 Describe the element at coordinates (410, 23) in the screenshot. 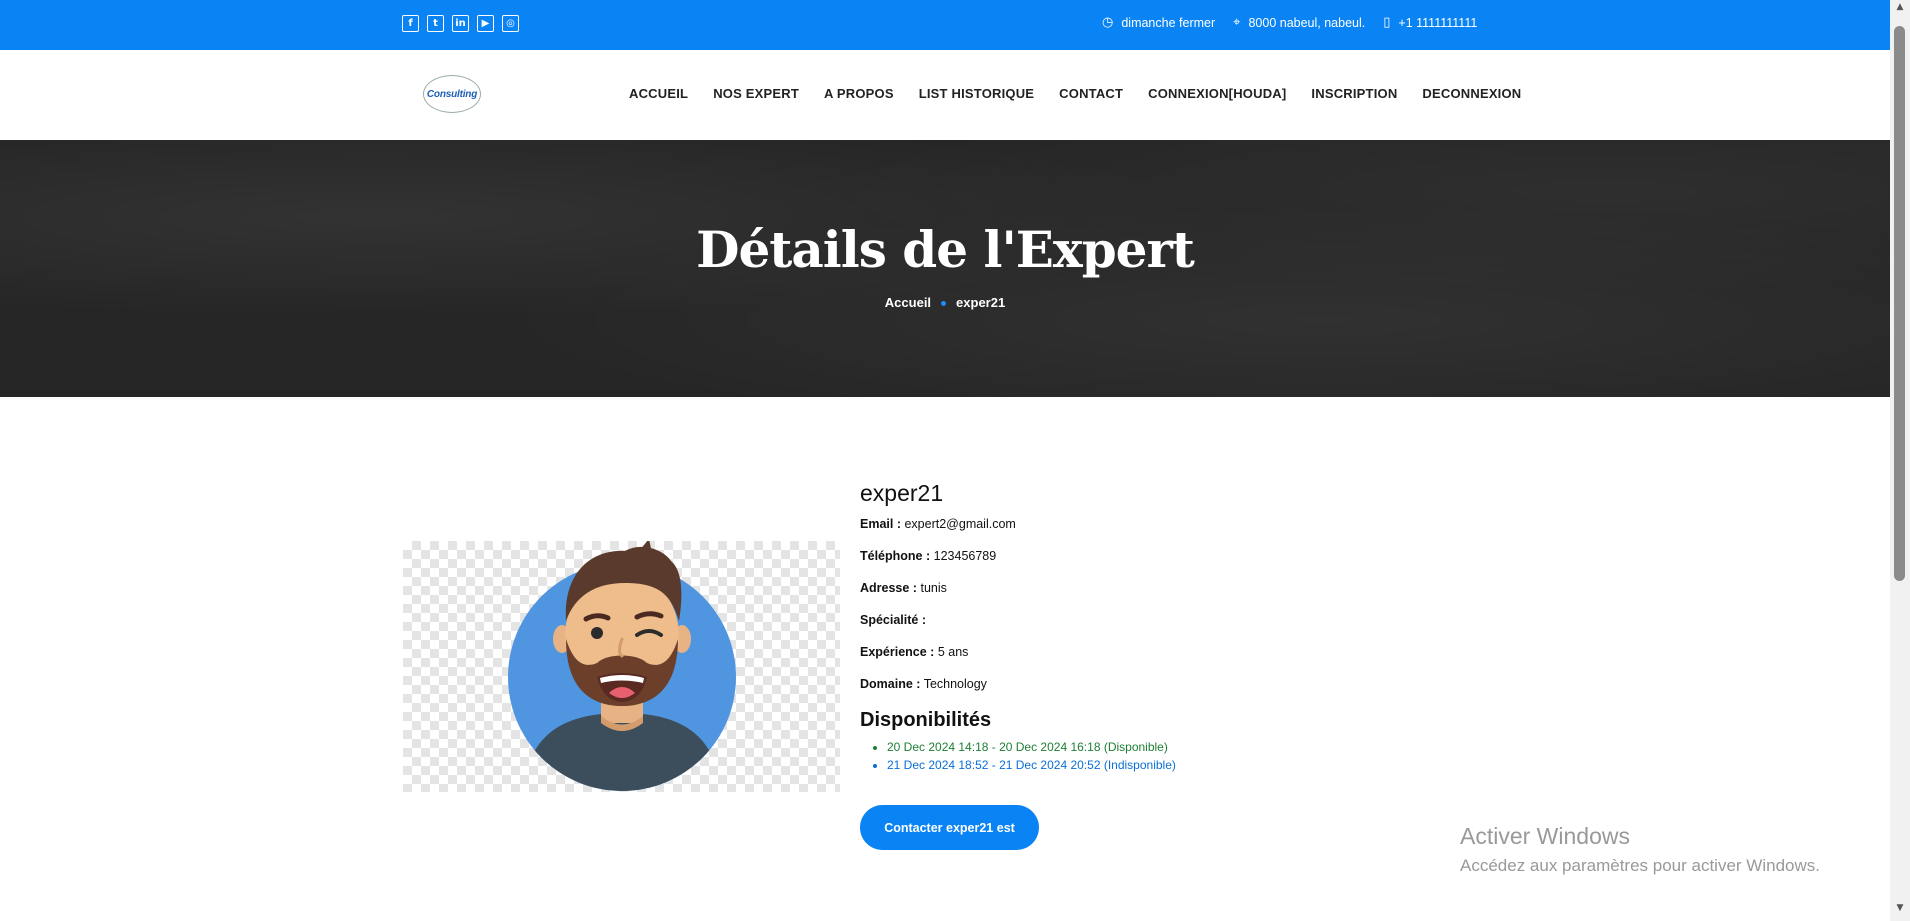

I see `facebook-icon: f` at that location.